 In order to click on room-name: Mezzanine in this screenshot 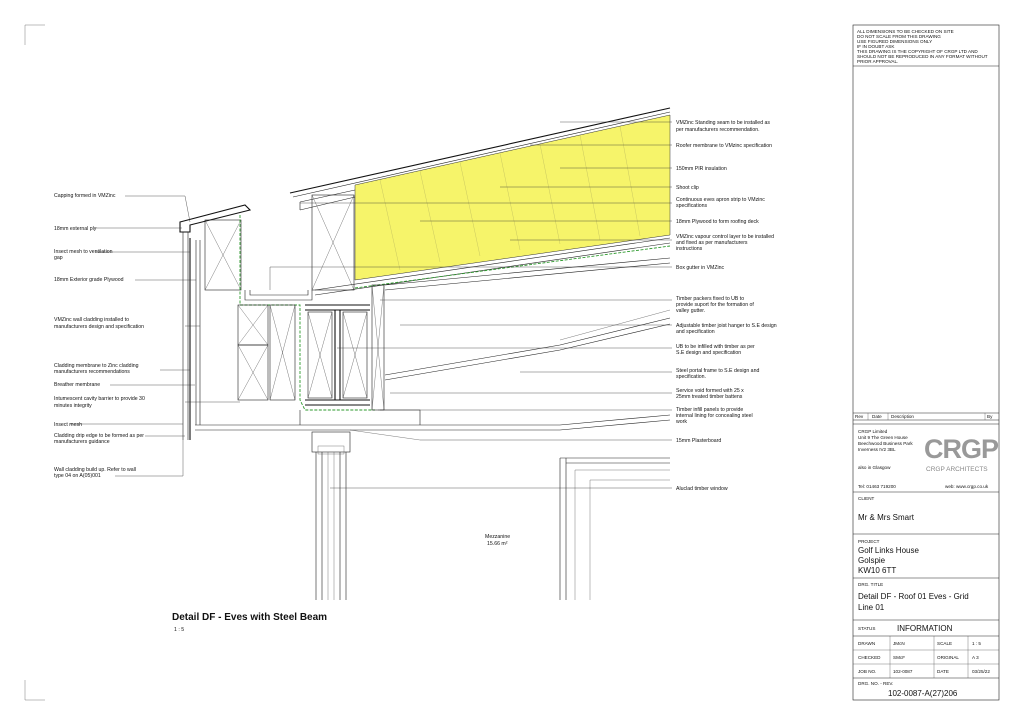, I will do `click(497, 537)`.